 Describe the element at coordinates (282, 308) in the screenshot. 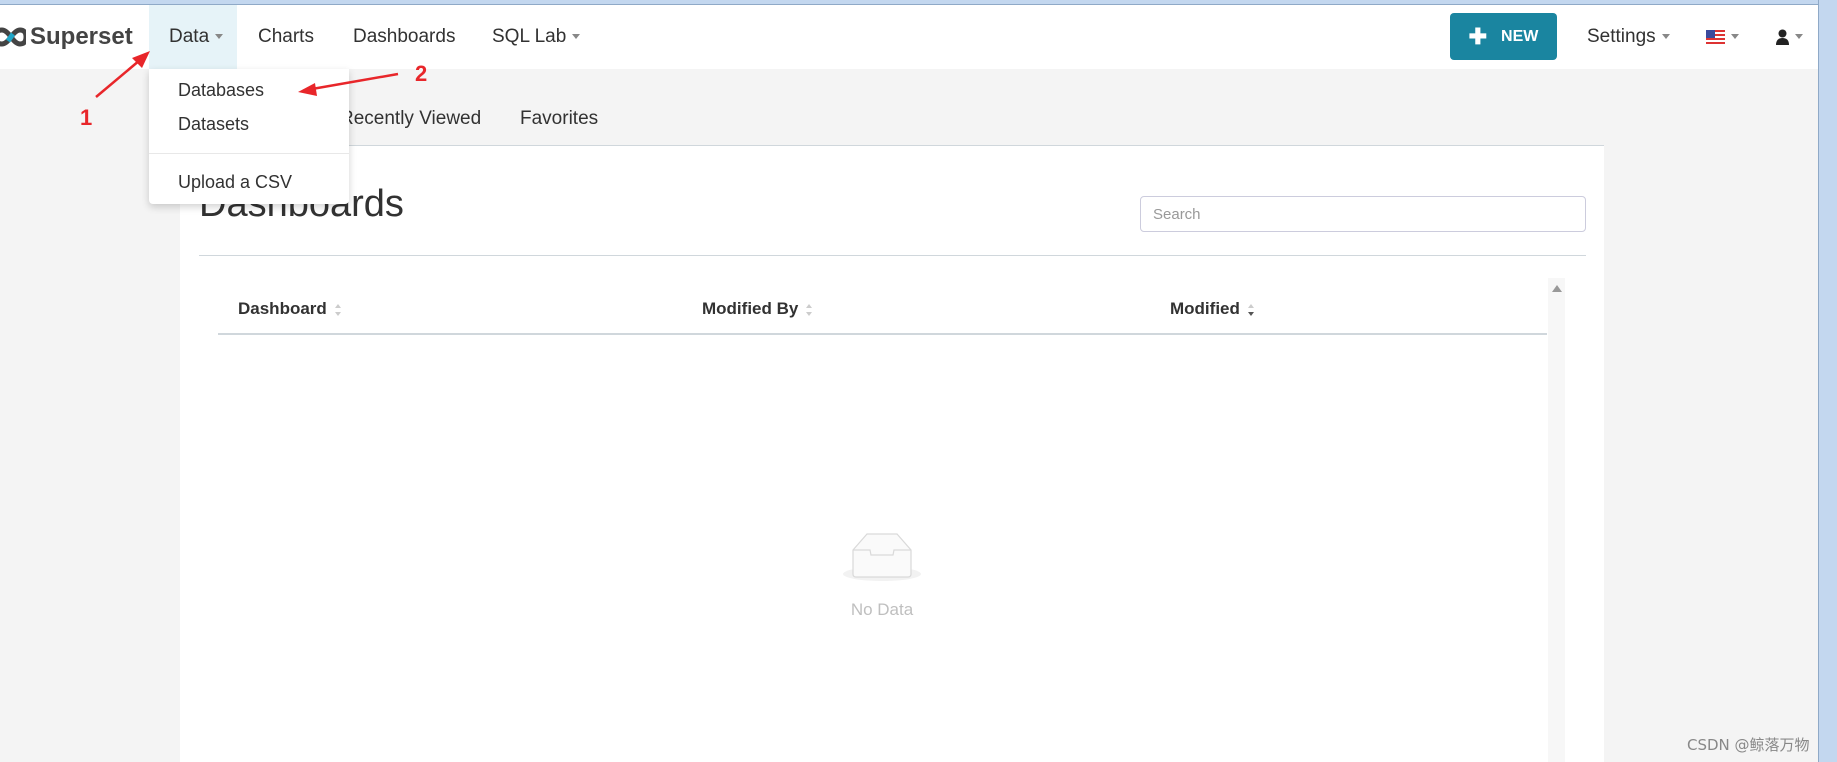

I see `column-label: Dashboard` at that location.